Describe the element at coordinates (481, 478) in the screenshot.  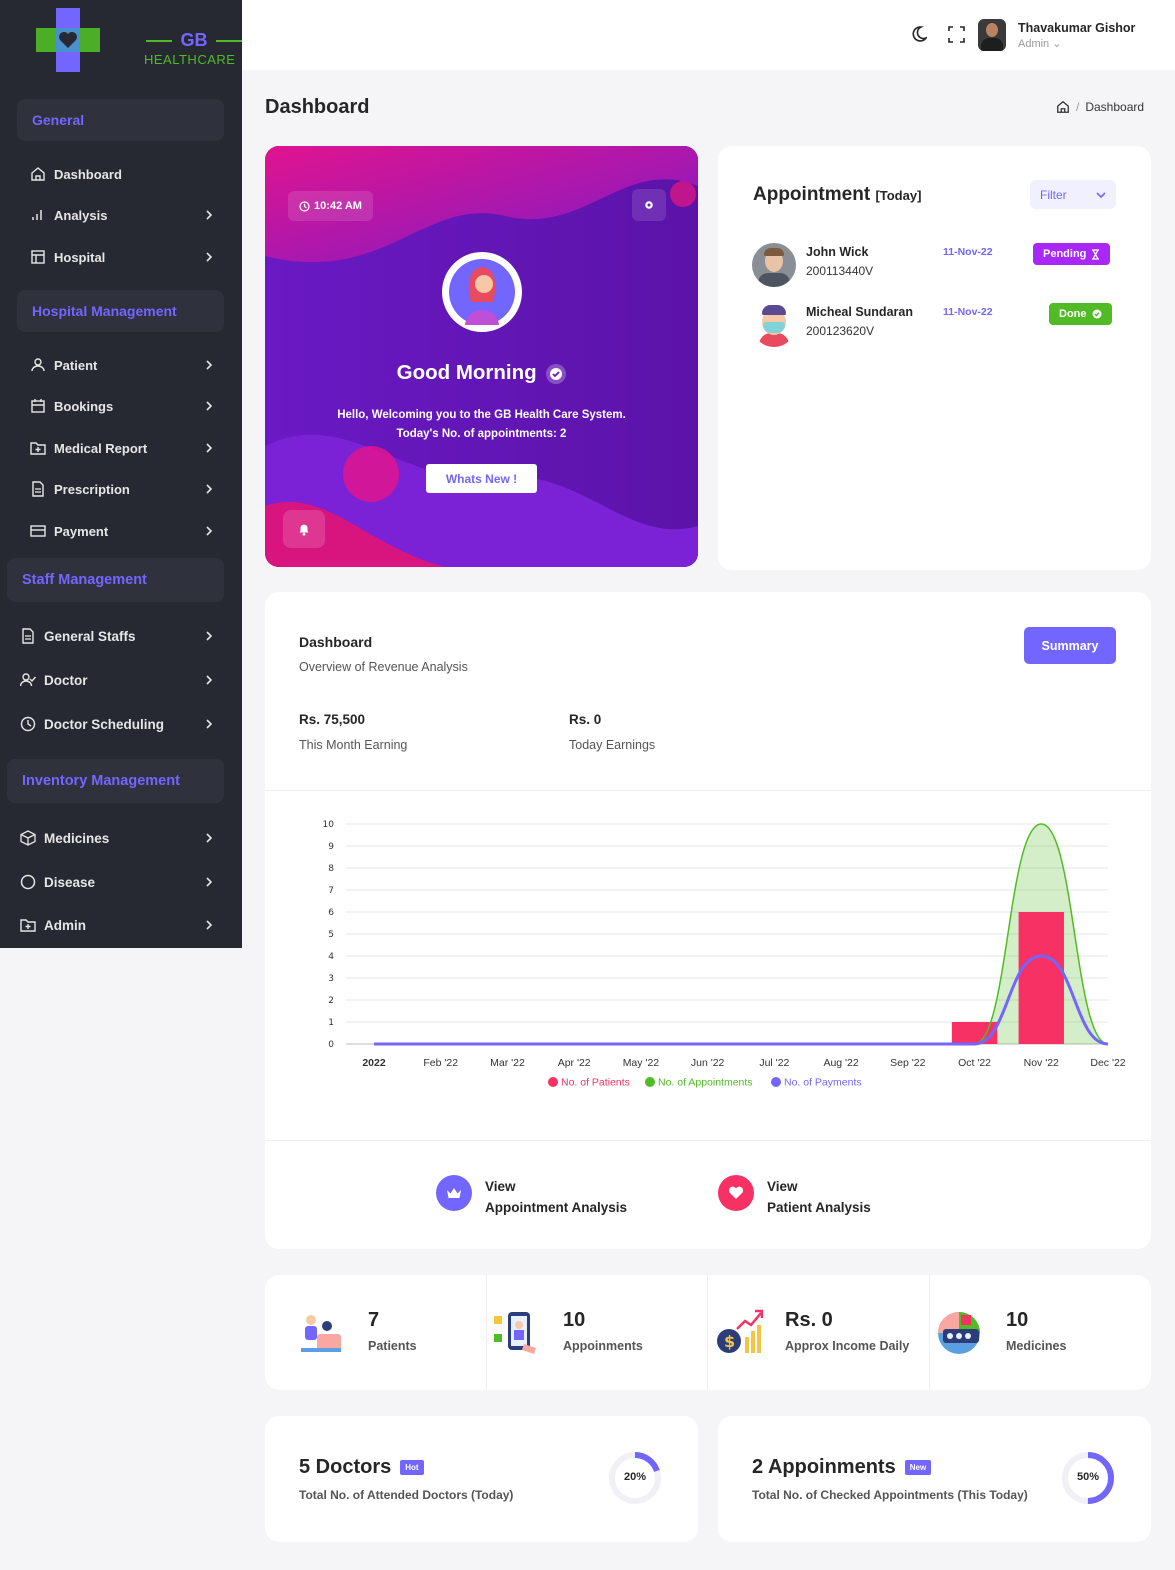
I see `whats-new-button: Whats New !` at that location.